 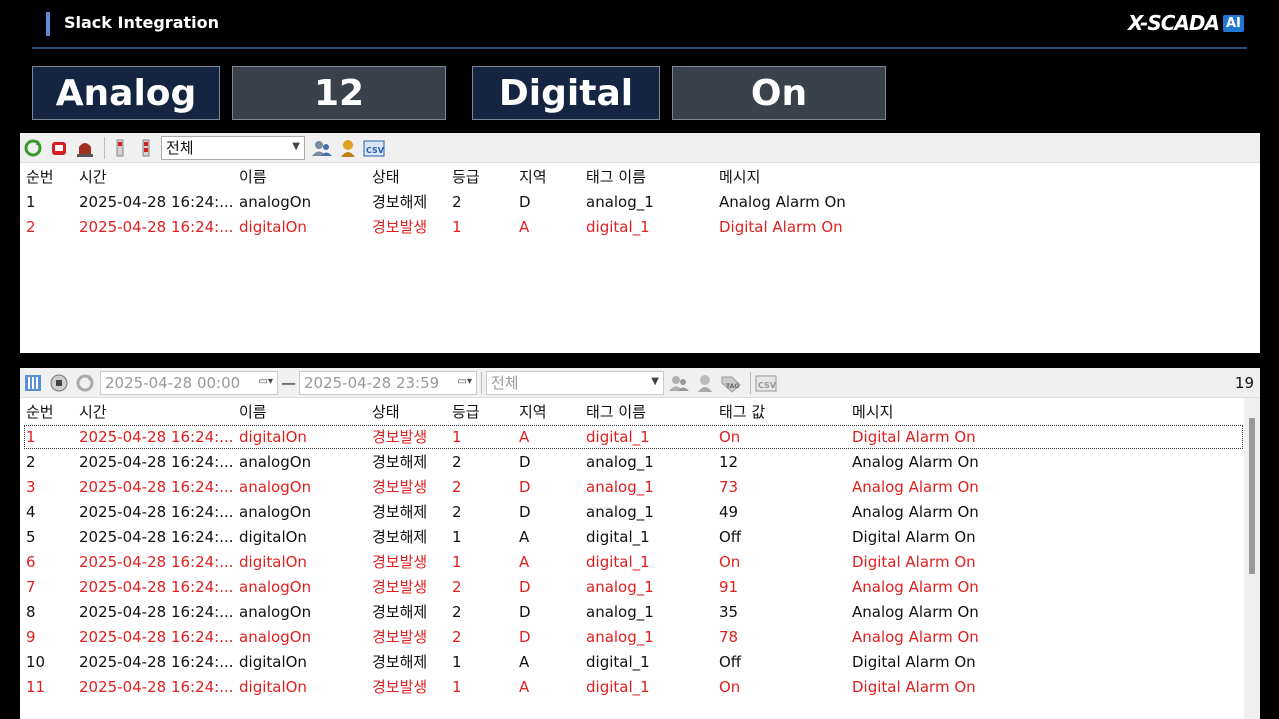 I want to click on stop-icon, so click(x=59, y=383).